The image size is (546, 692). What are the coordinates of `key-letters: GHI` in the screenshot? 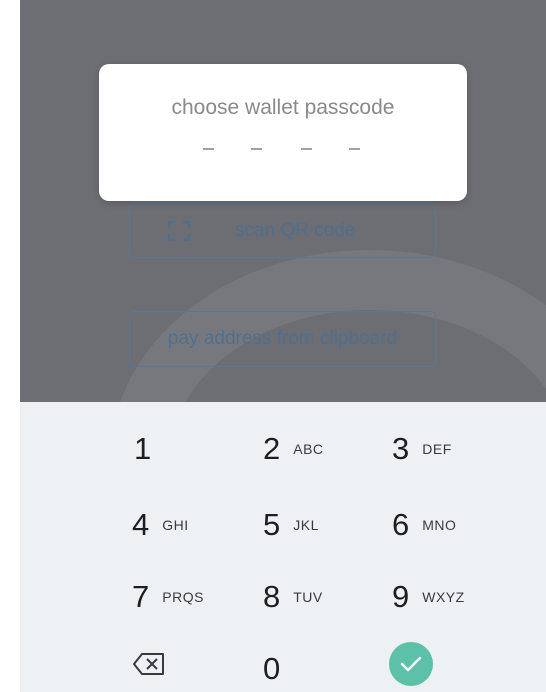 It's located at (175, 525).